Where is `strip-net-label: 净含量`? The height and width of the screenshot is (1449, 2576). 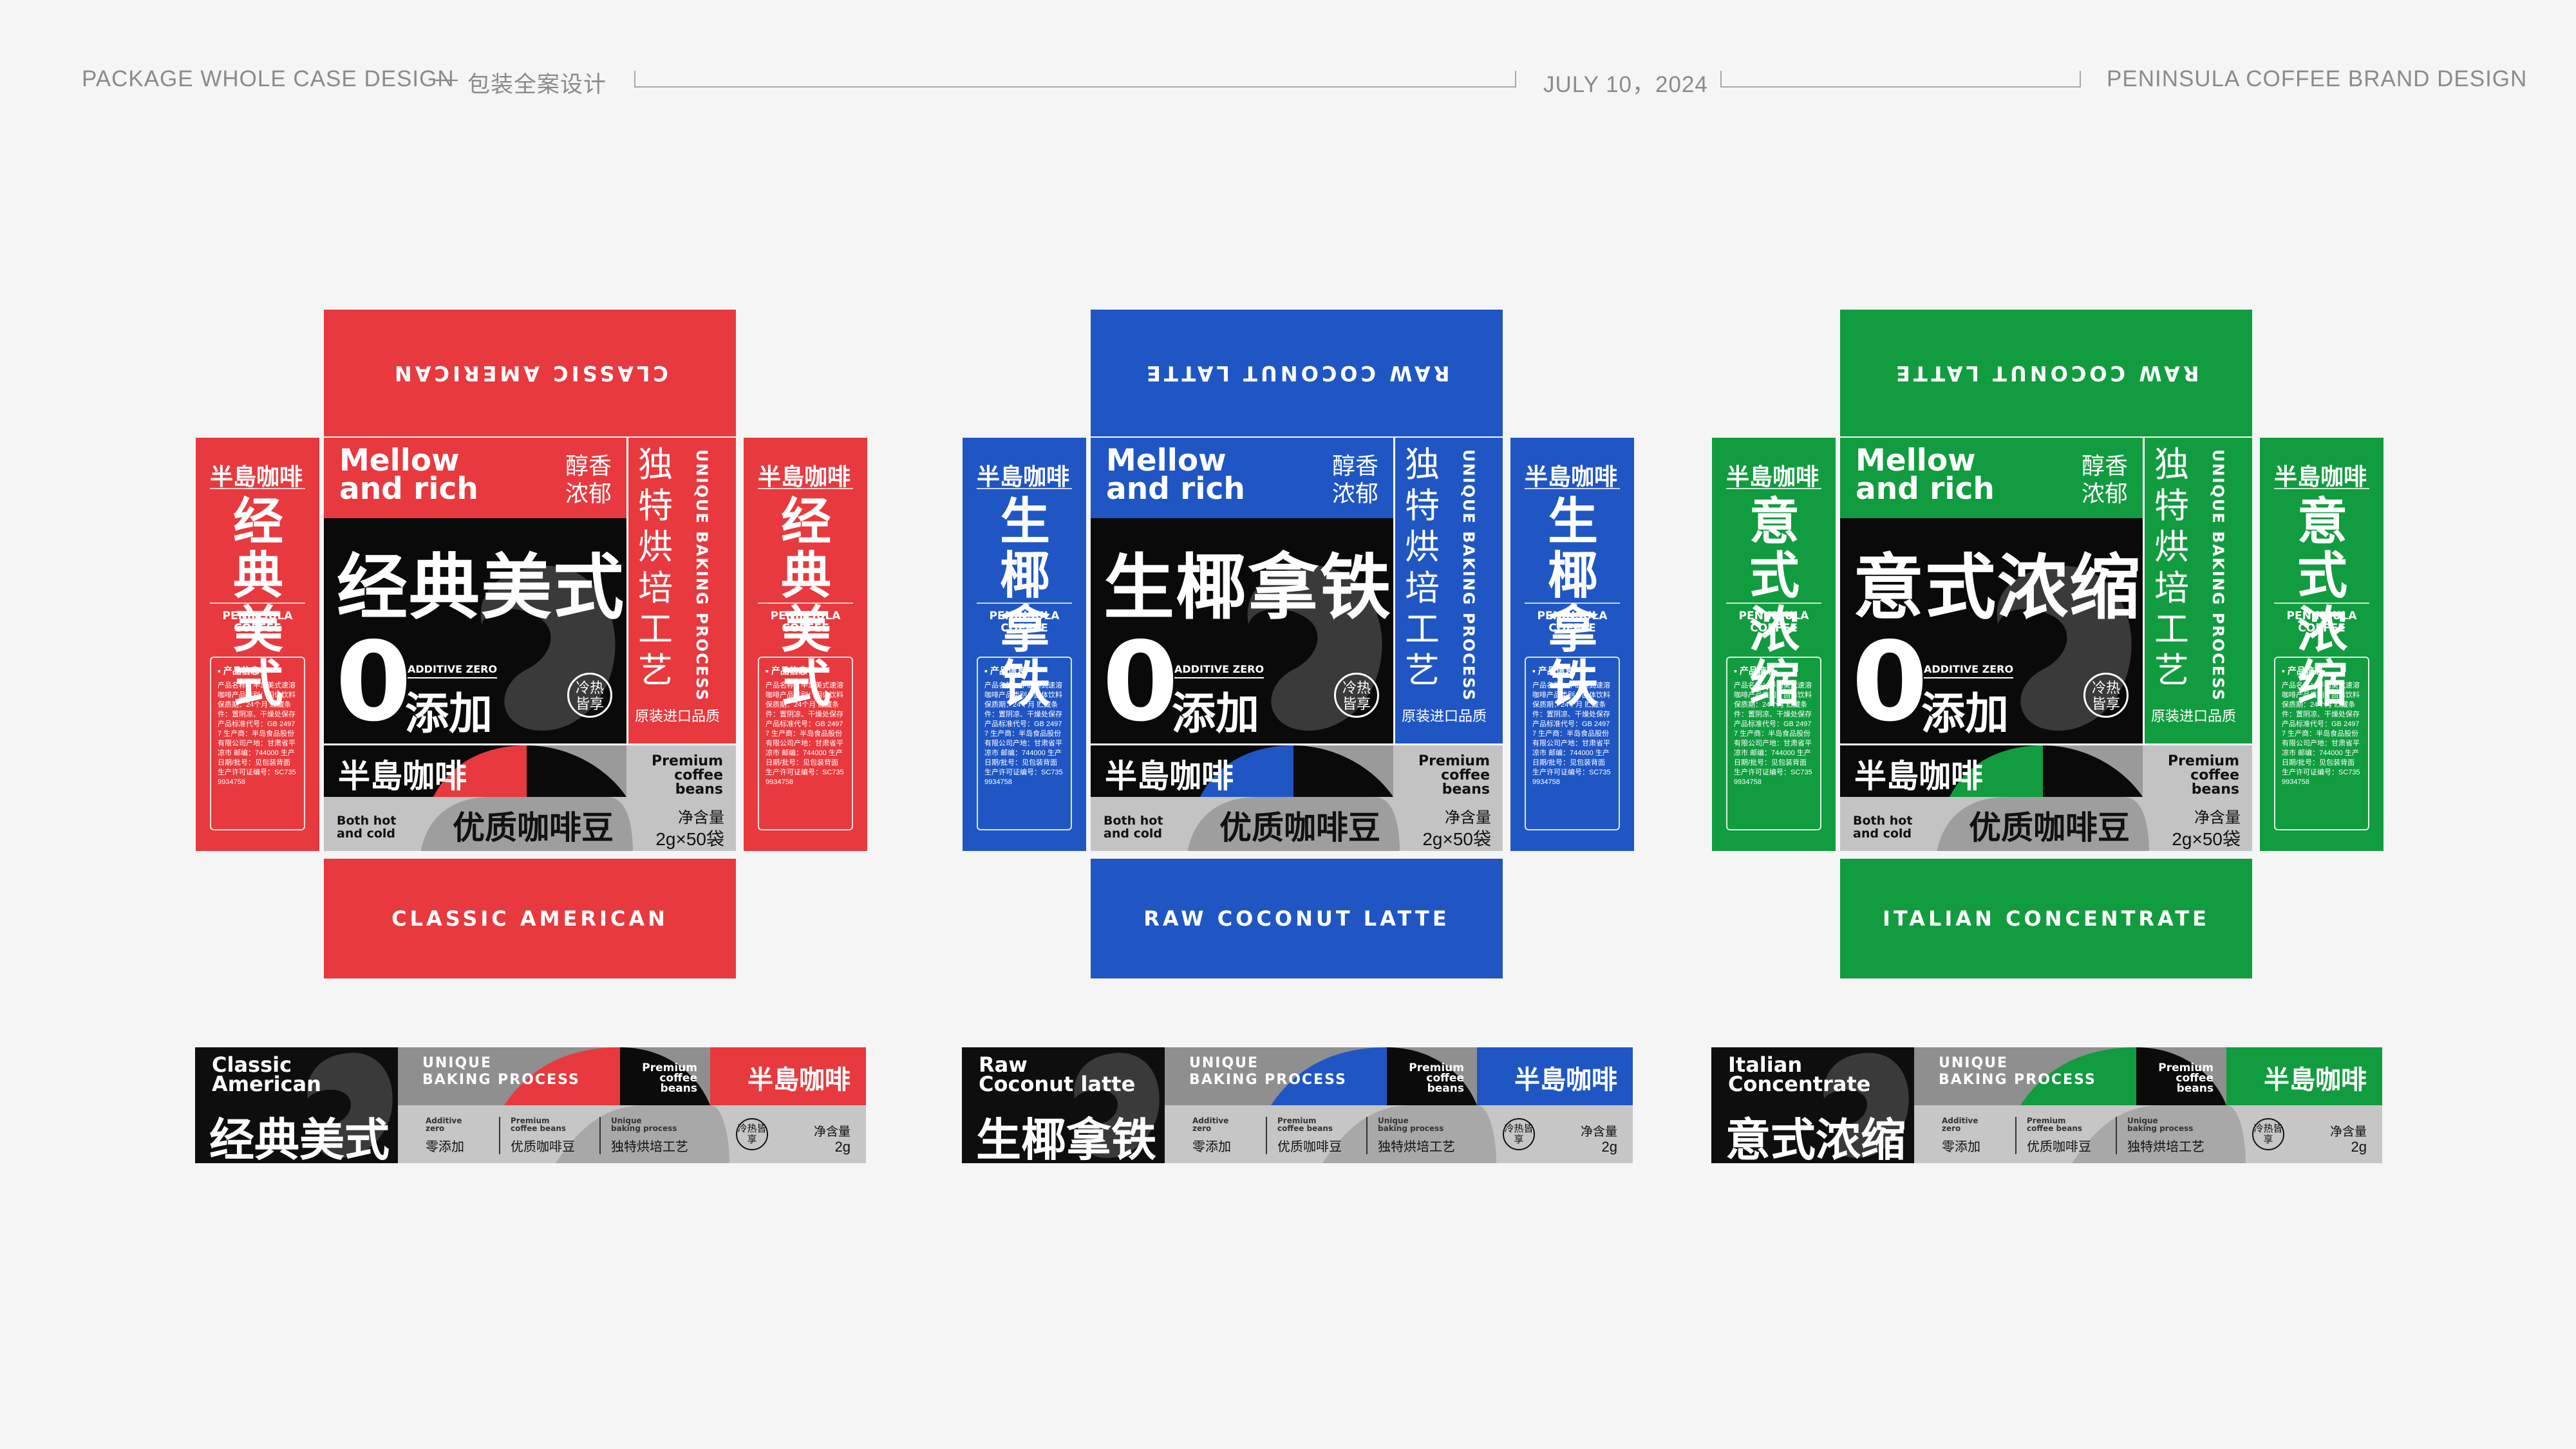
strip-net-label: 净含量 is located at coordinates (2348, 1132).